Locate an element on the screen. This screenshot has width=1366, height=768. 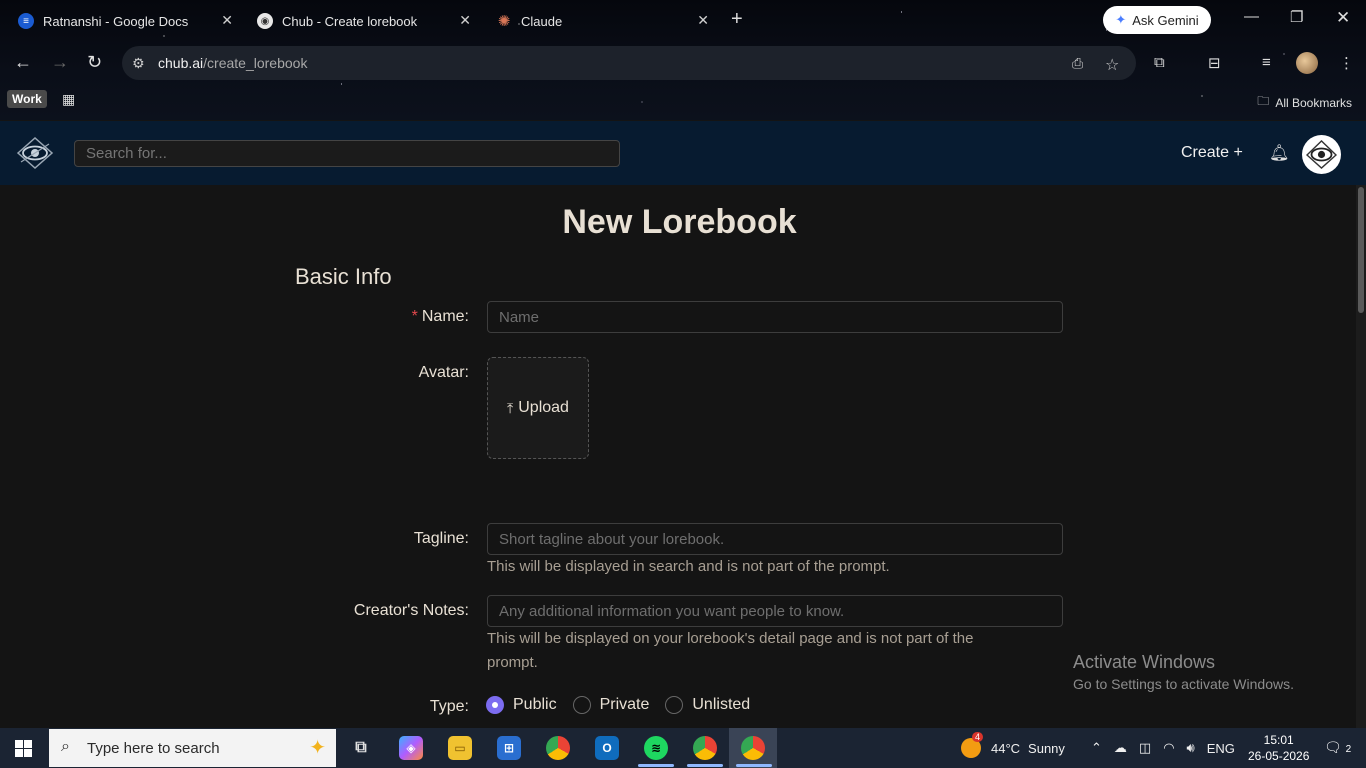
new-tab-icon: + is located at coordinates (737, 19).